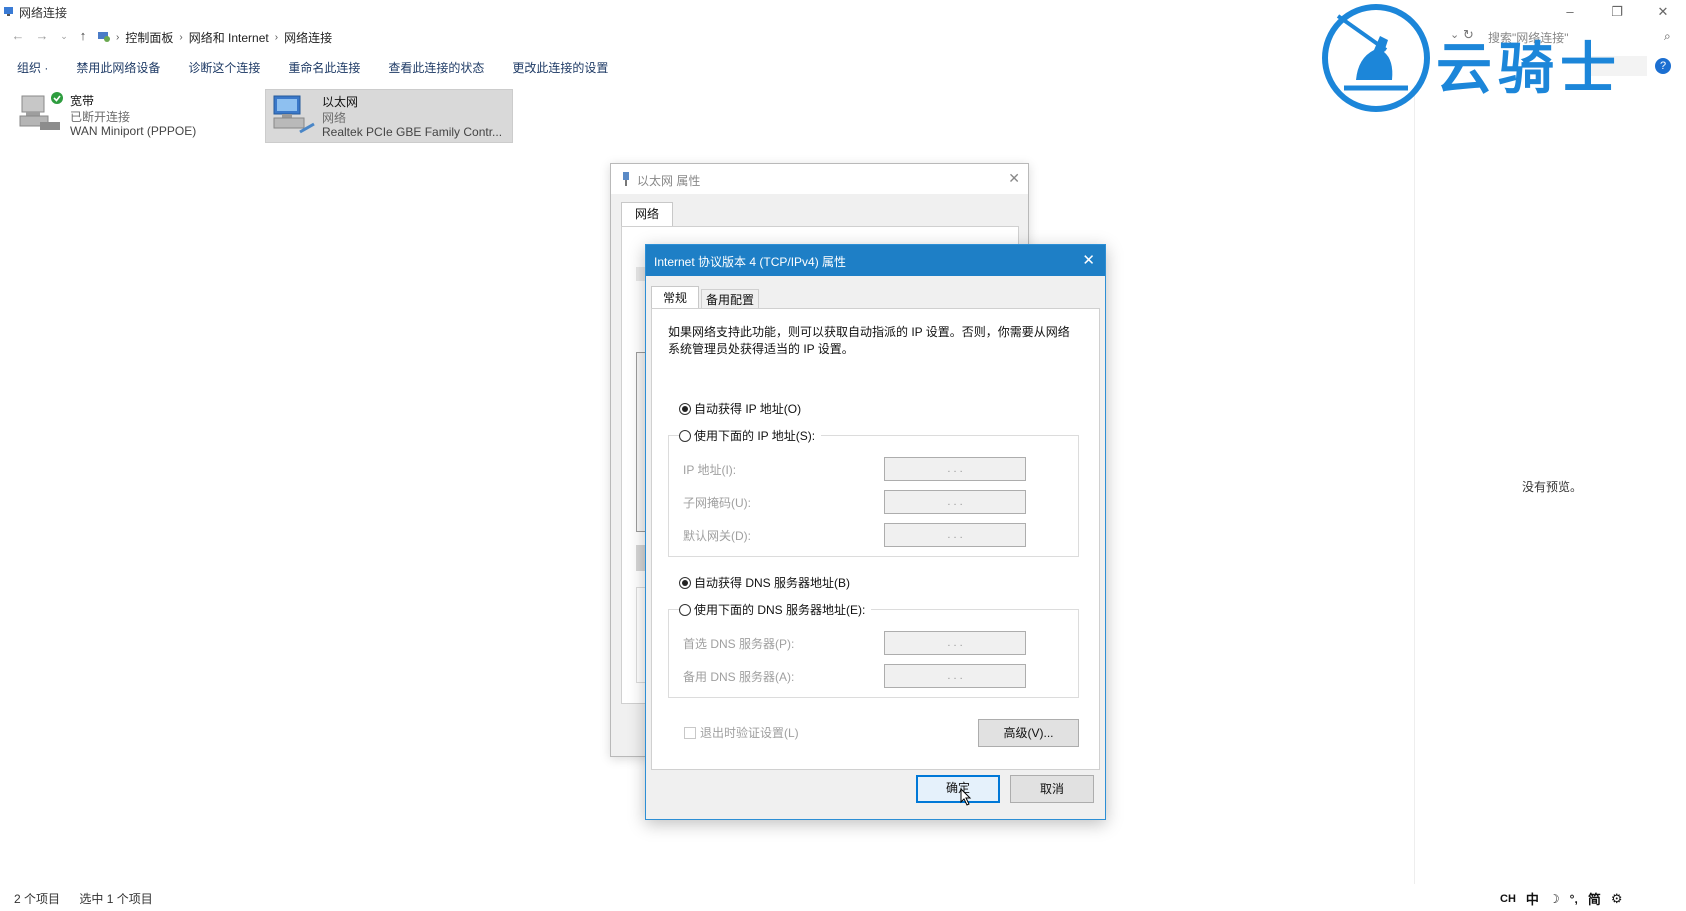  I want to click on recent-chevron-icon: ⌄, so click(64, 36).